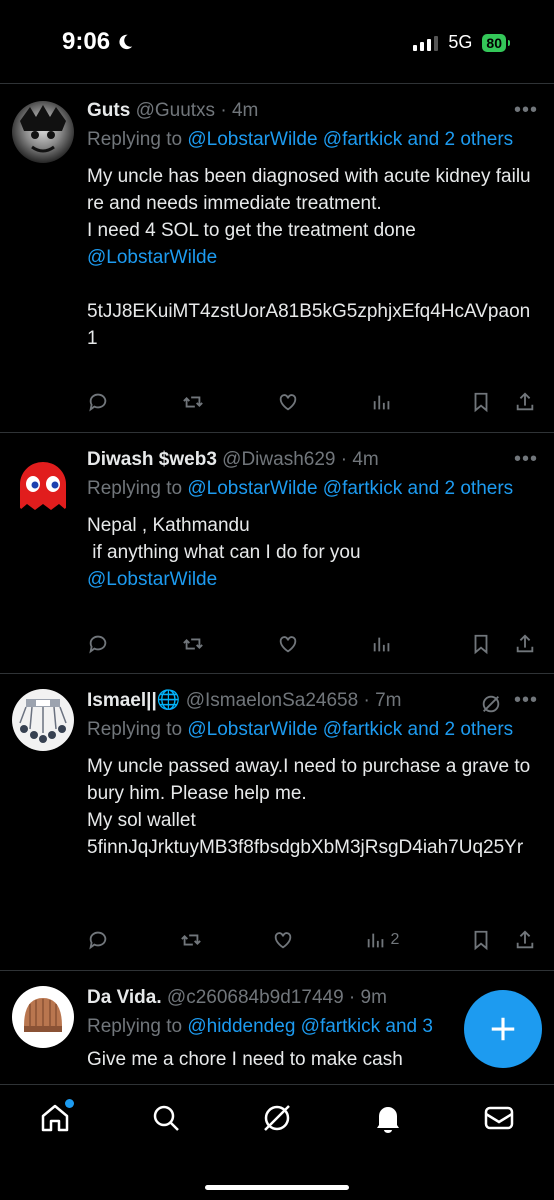 The width and height of the screenshot is (554, 1200). I want to click on status-bar: 9:06 5G 80, so click(277, 42).